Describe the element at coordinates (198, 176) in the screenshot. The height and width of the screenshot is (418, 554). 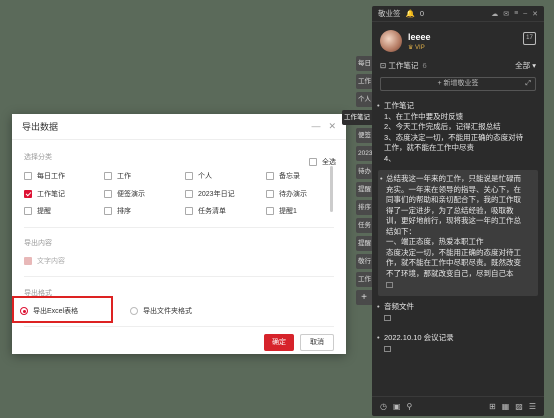
I see `category-checkbox: 个人` at that location.